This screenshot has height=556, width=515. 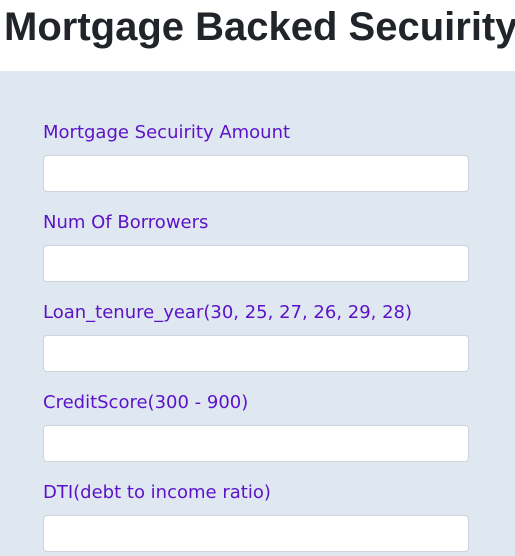 I want to click on page-title: Mortgage Backed Secuirity, so click(x=259, y=27).